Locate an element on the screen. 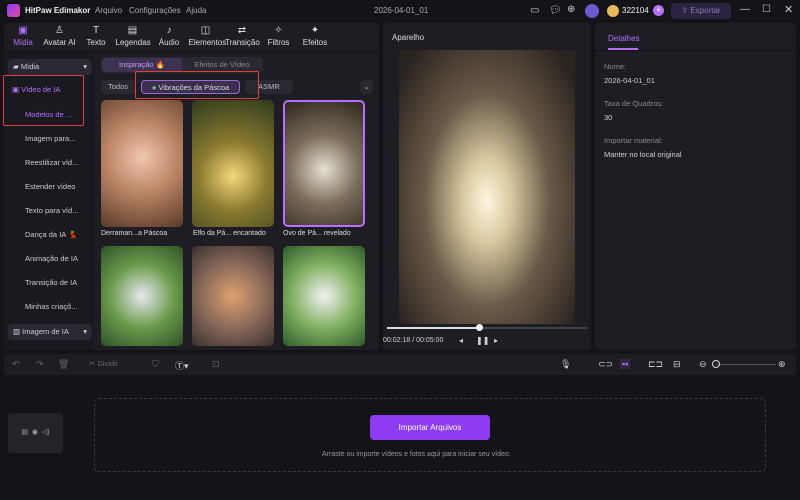  sidebar-image-ai: ▨ Imagem de IA ▾ is located at coordinates (50, 332).